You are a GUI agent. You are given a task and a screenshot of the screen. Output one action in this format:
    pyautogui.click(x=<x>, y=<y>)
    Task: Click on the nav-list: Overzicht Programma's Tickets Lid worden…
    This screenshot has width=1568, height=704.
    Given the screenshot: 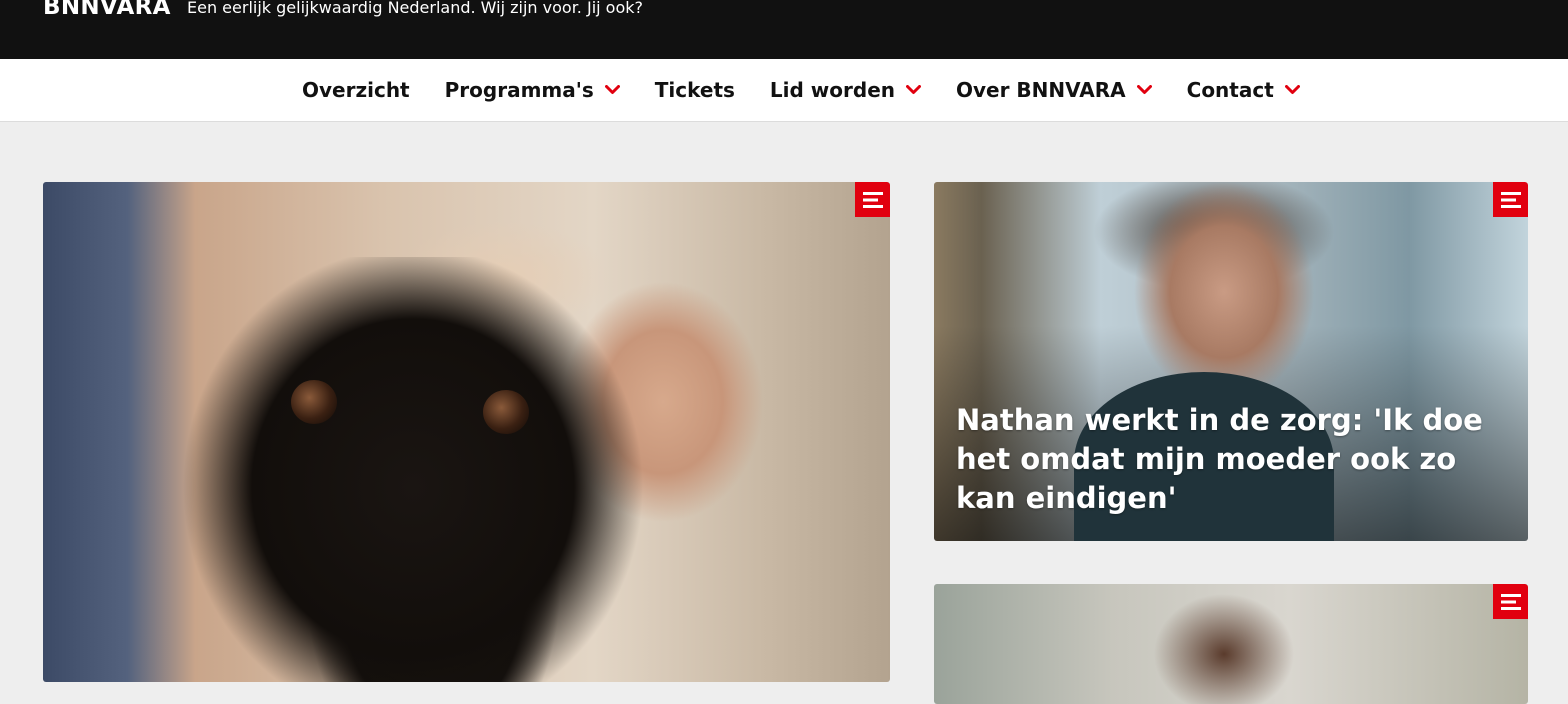 What is the action you would take?
    pyautogui.click(x=801, y=90)
    